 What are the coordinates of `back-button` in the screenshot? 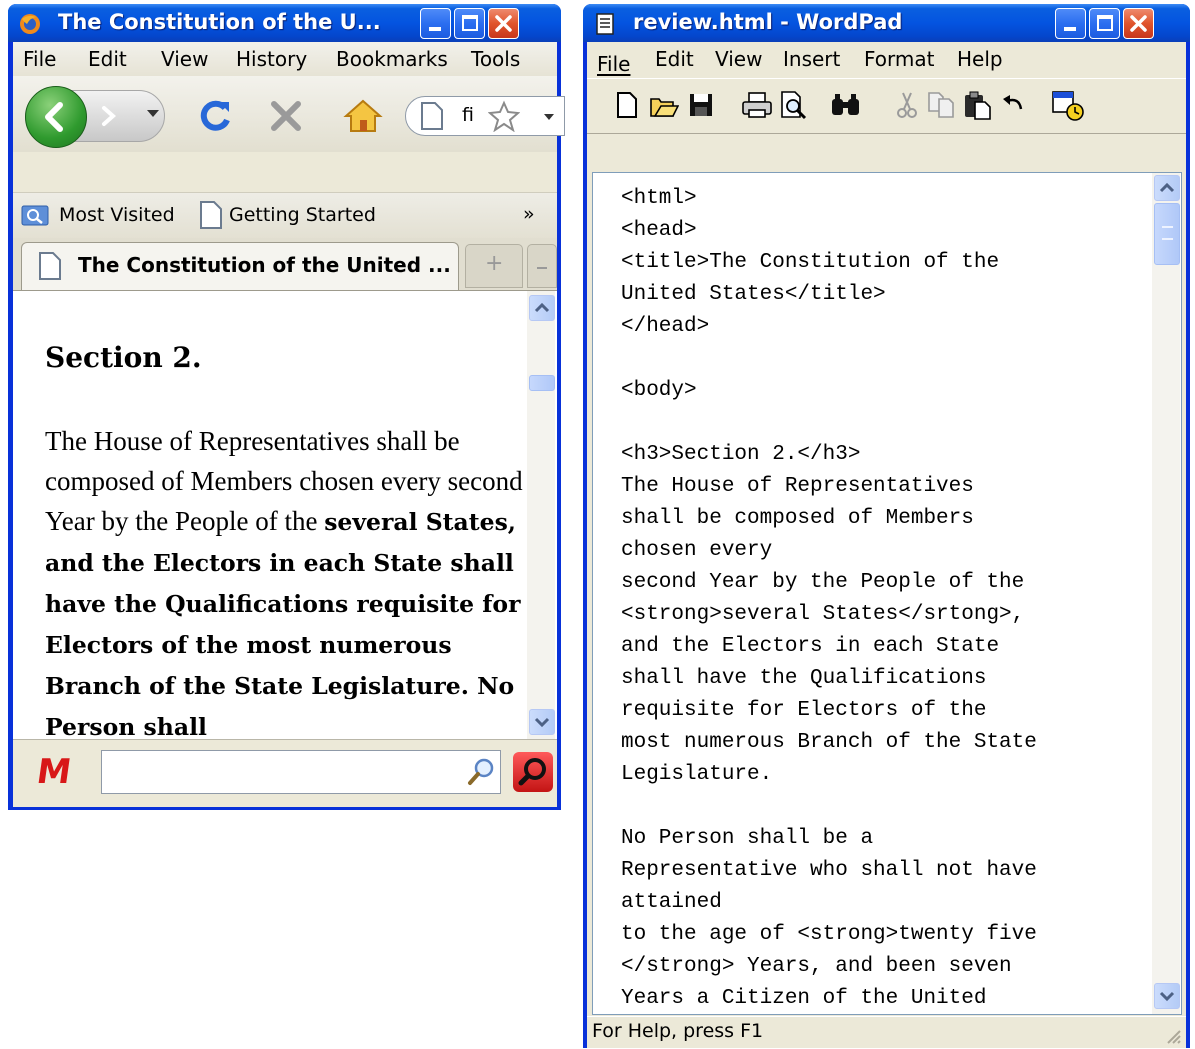 It's located at (56, 117).